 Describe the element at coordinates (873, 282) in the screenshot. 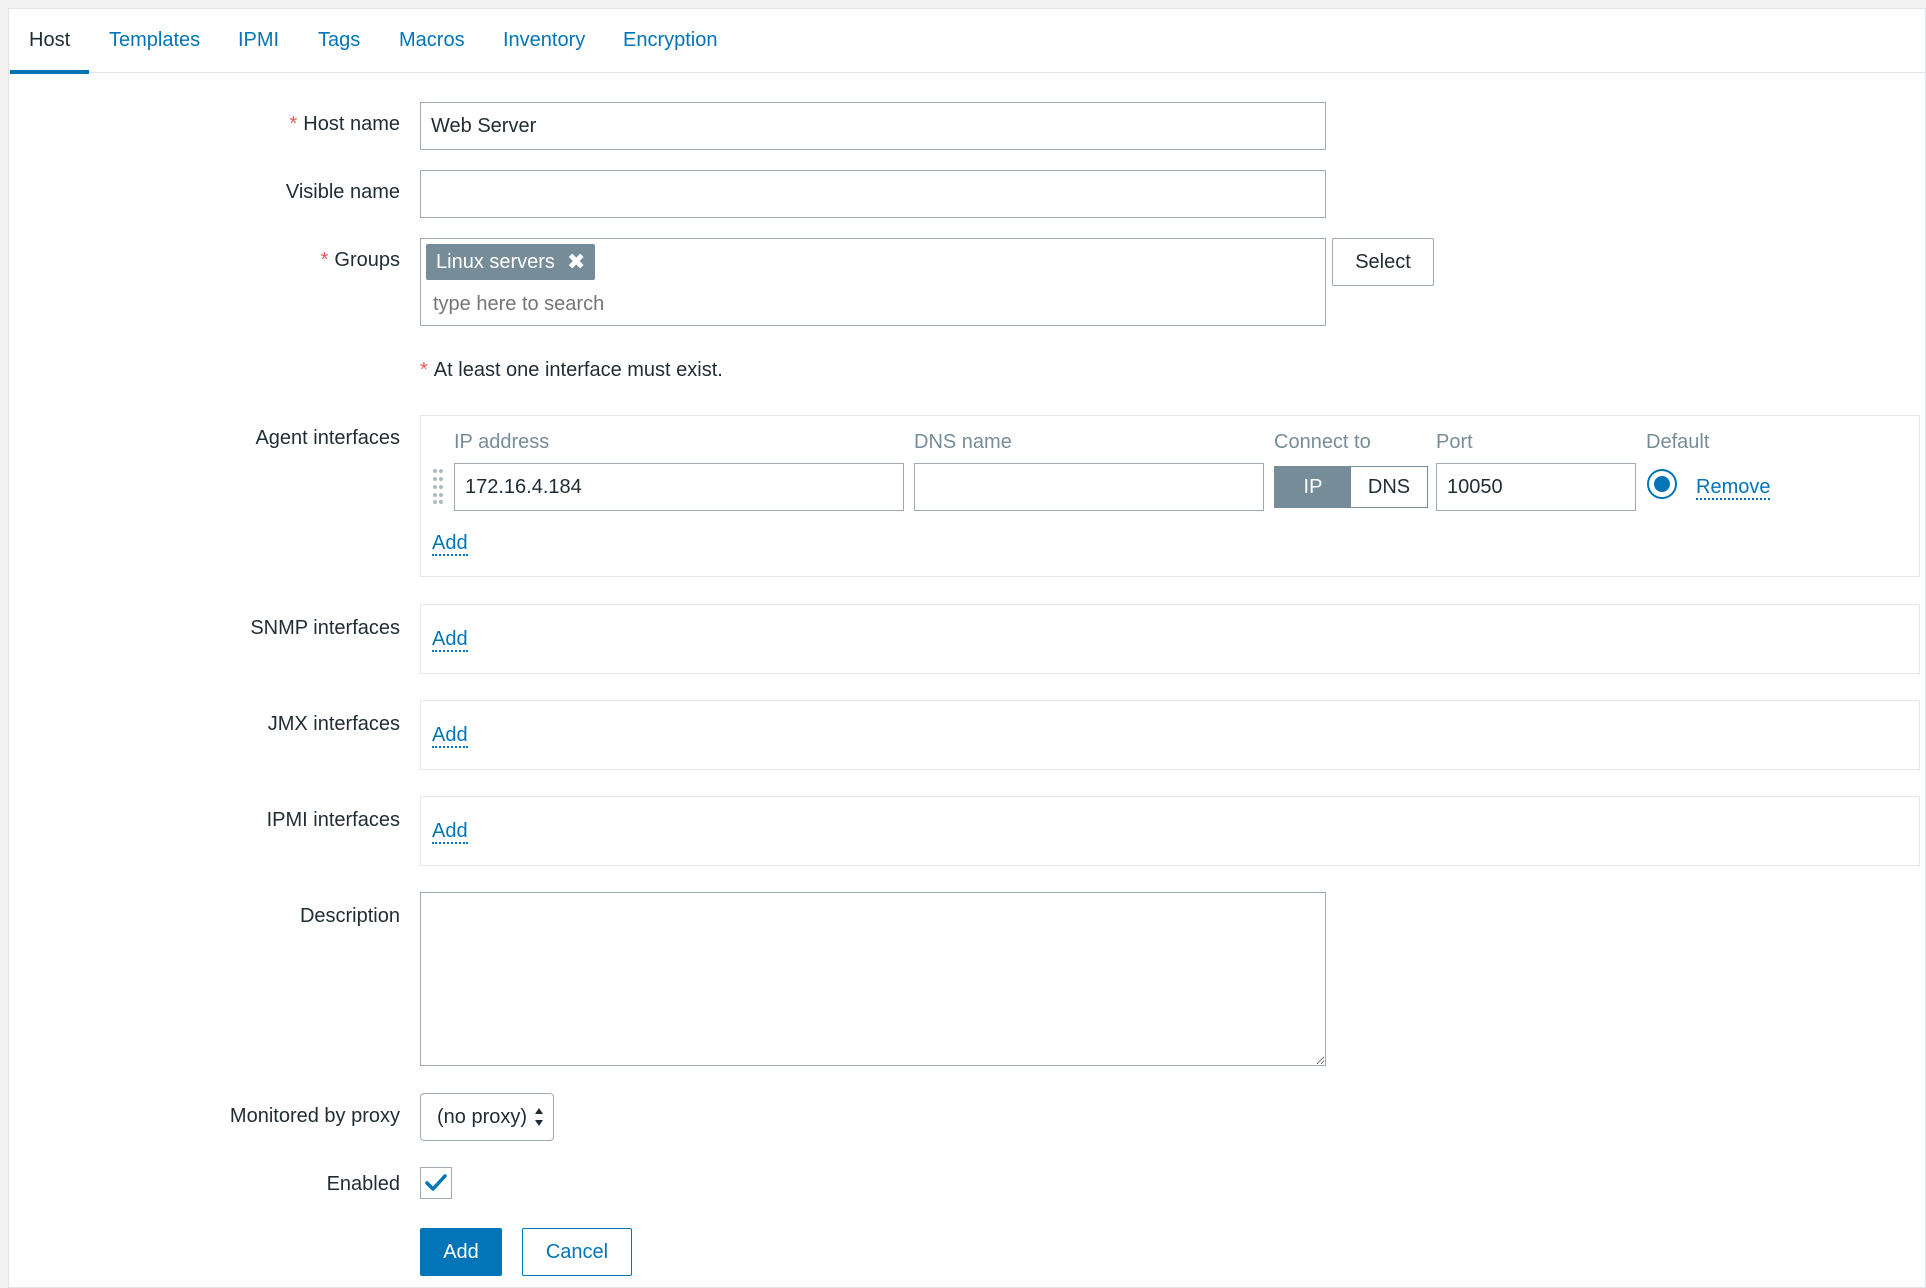

I see `groups-multiselect: Linux servers ✖` at that location.